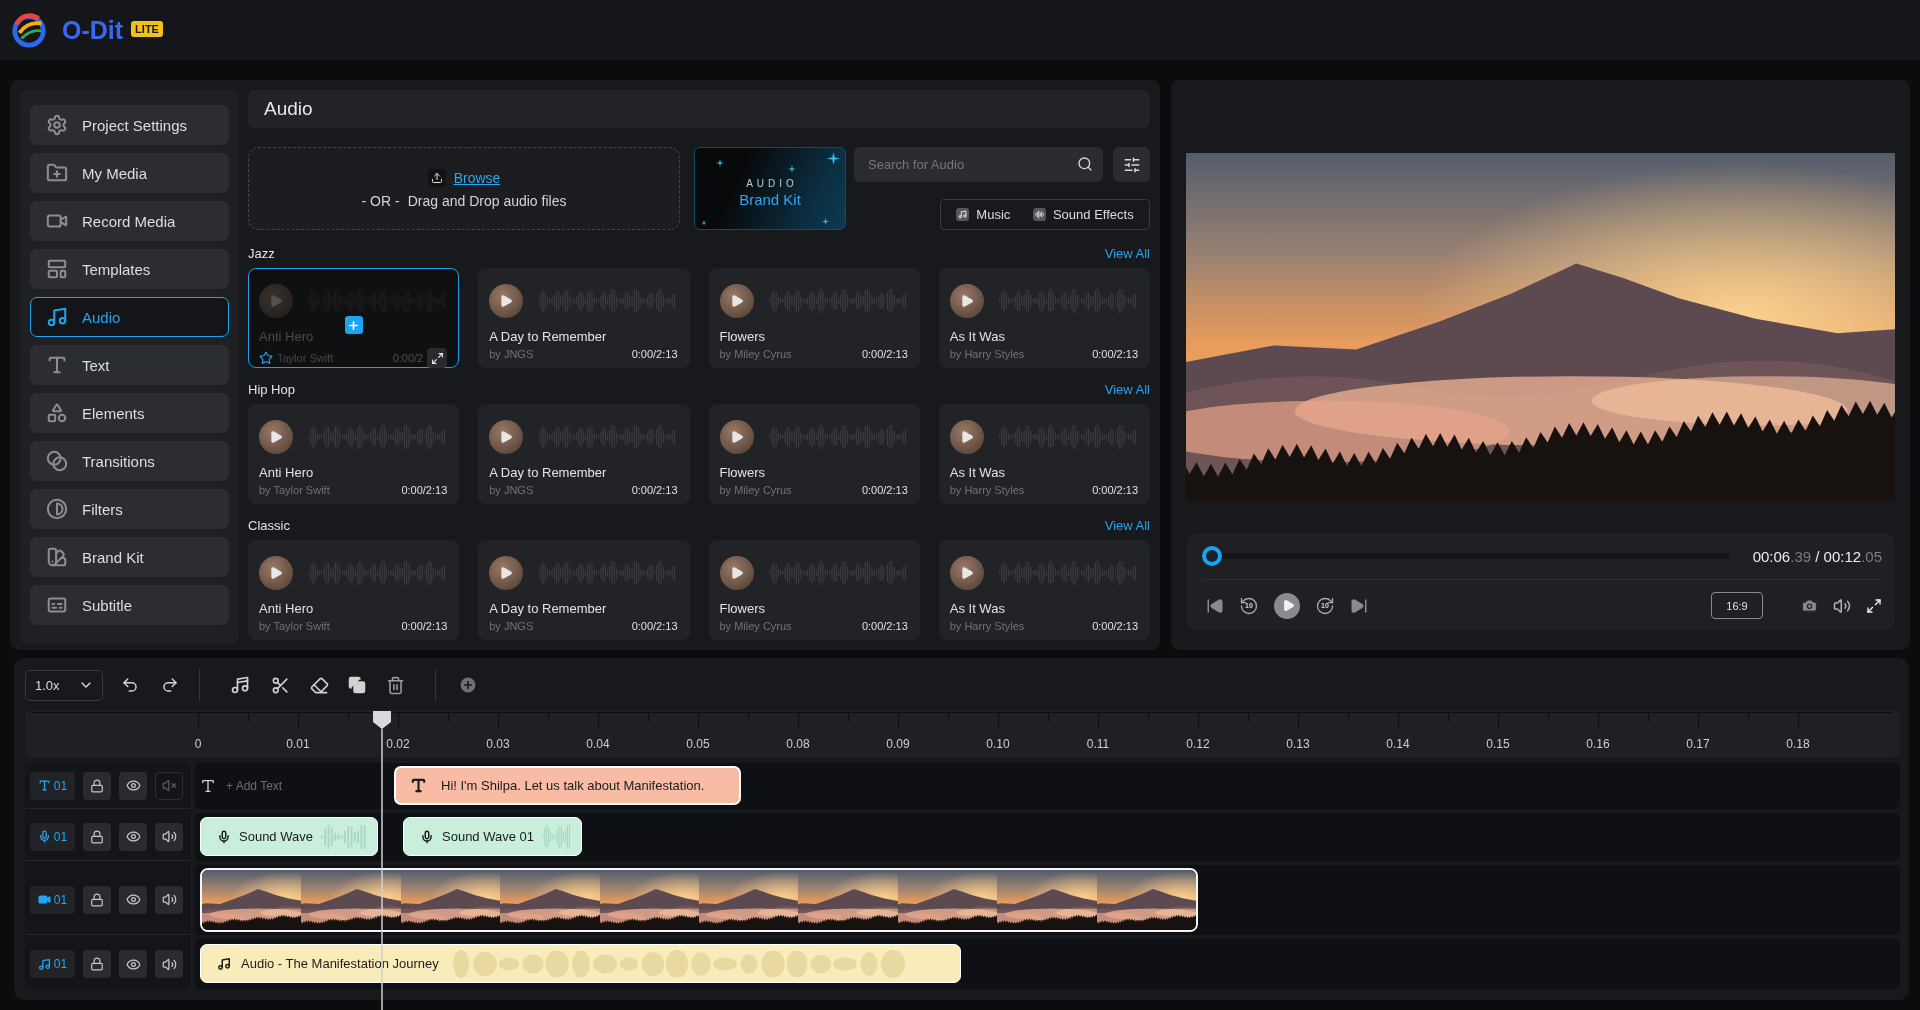 This screenshot has width=1920, height=1010. Describe the element at coordinates (44, 836) in the screenshot. I see `microphone-icon` at that location.